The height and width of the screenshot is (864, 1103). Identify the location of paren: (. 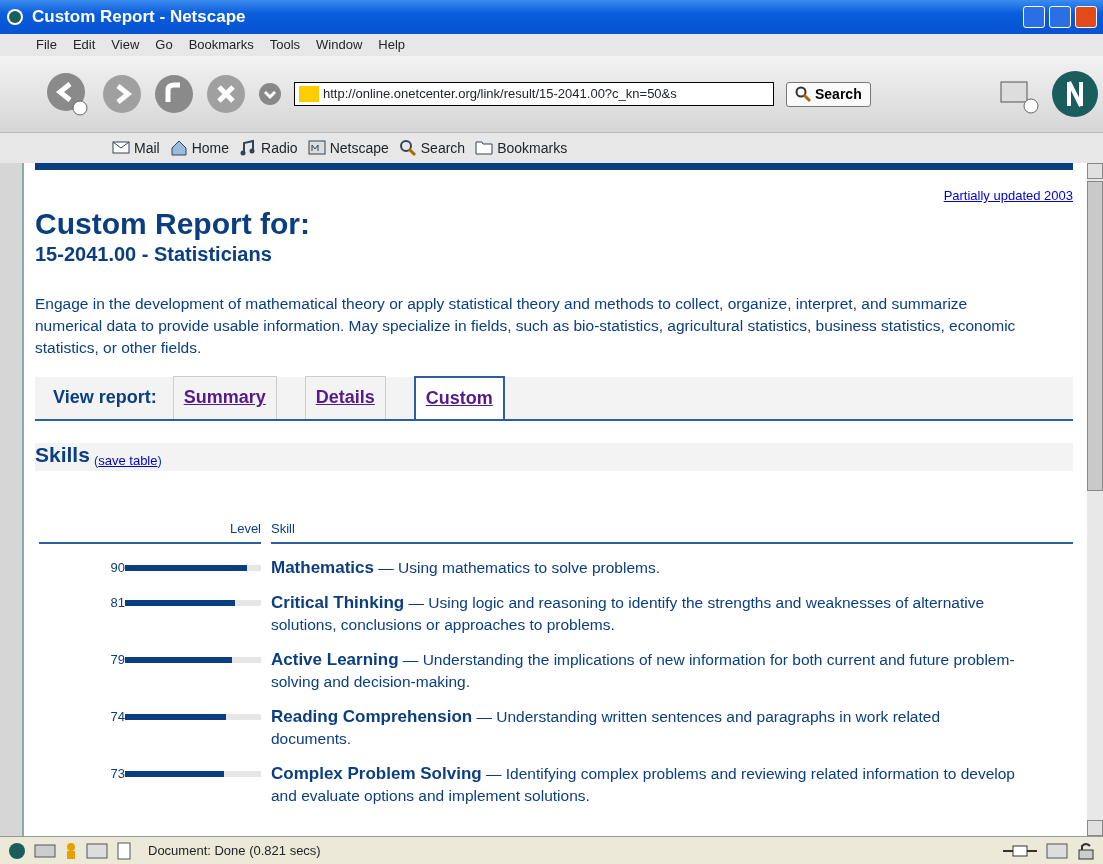
(96, 460).